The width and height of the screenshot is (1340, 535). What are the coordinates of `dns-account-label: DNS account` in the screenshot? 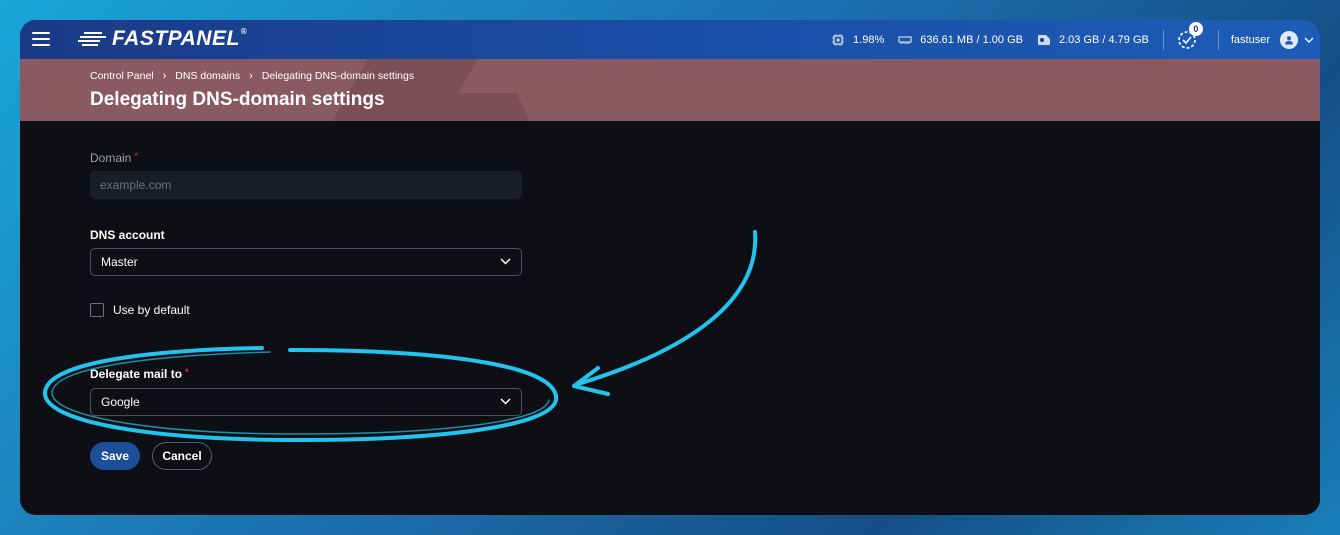 It's located at (127, 235).